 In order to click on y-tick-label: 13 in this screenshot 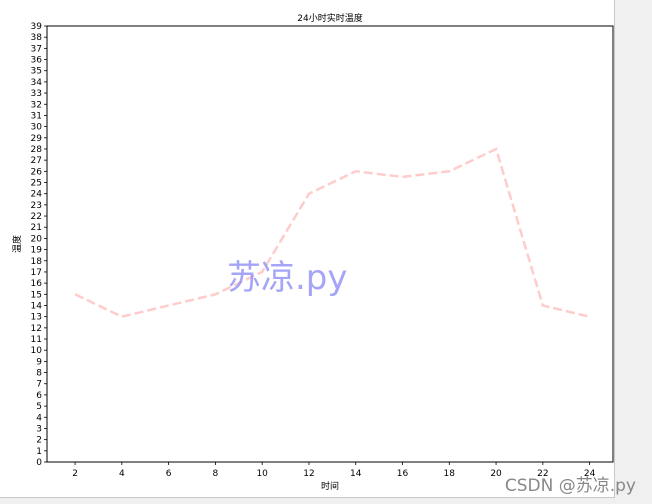, I will do `click(36, 318)`.